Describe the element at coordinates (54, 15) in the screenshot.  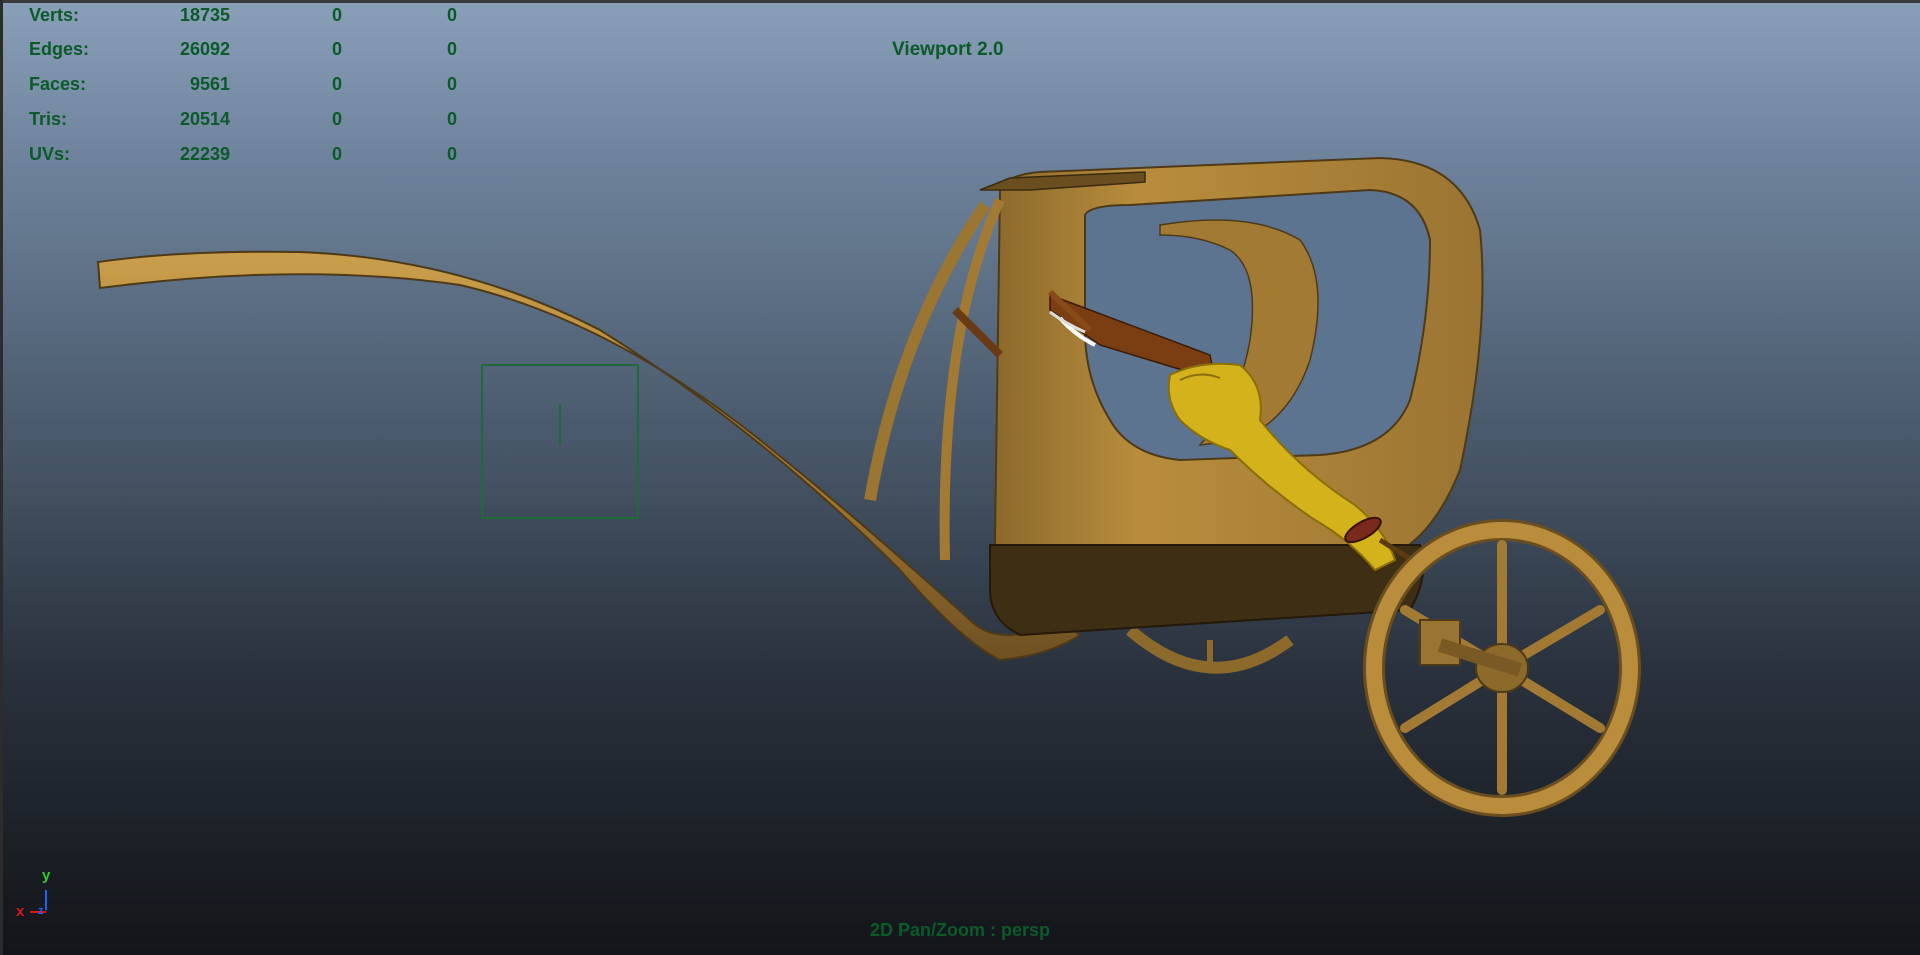
I see `hud-label: Verts:` at that location.